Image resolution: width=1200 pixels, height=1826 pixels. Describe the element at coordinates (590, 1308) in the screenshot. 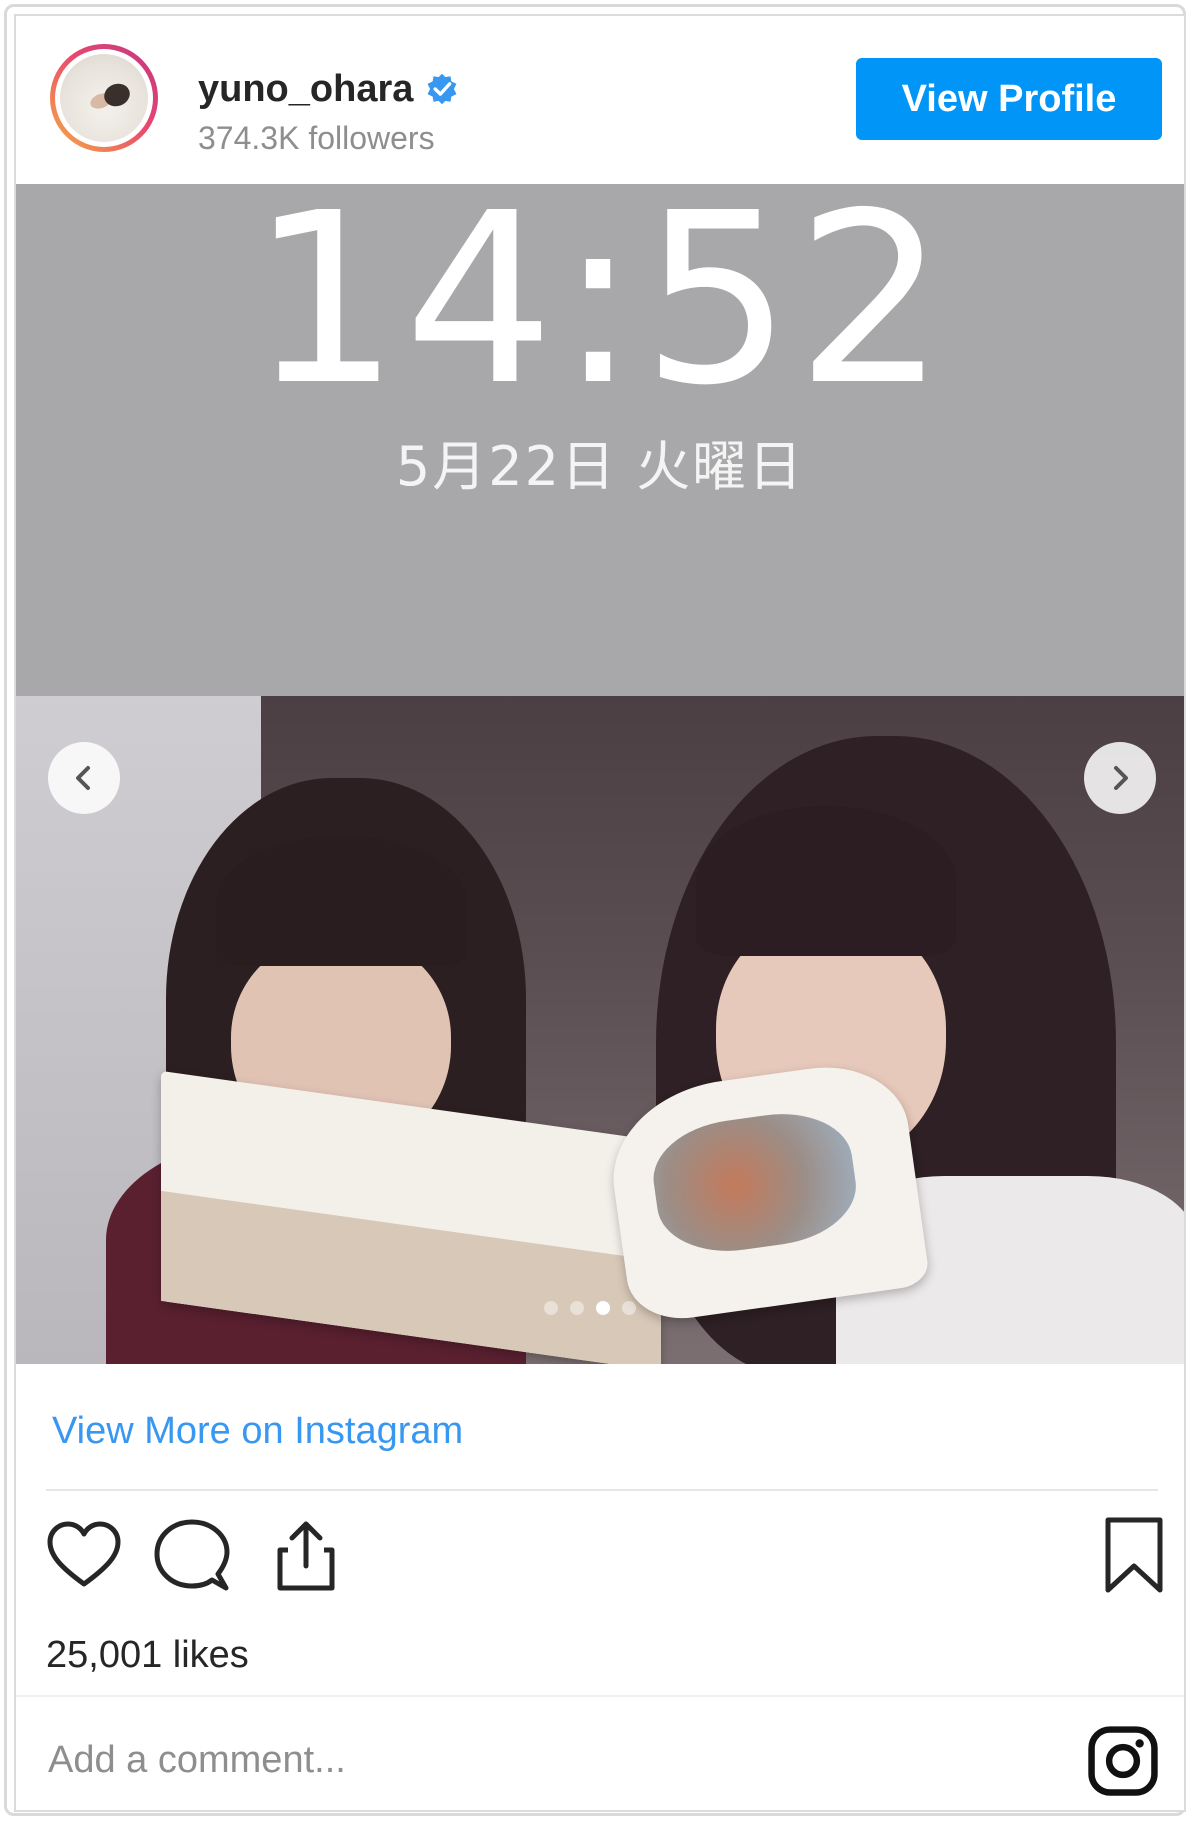

I see `carousel-indicator` at that location.